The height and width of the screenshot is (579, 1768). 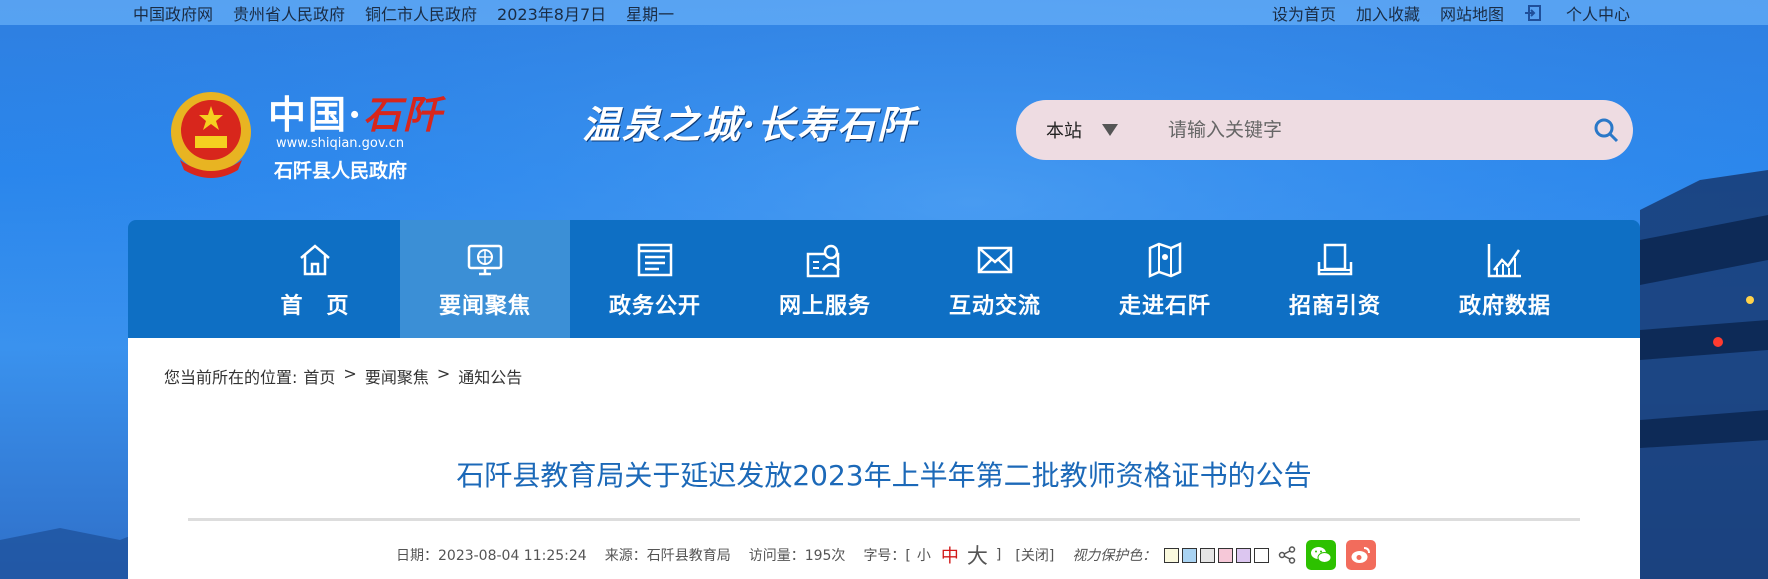 I want to click on personal-center-label: 个人中心, so click(x=1597, y=14).